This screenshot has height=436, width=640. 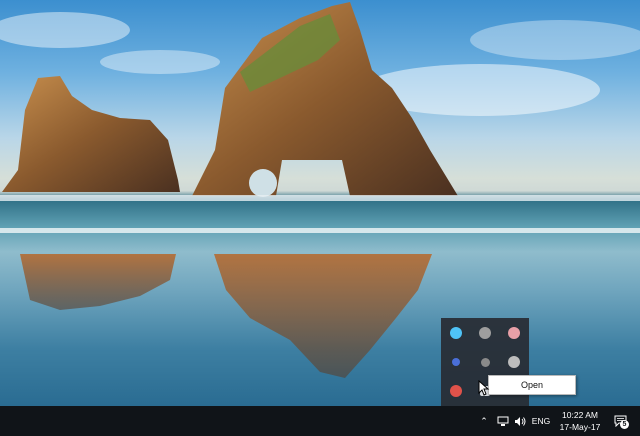 I want to click on action-center-button: 5, so click(x=620, y=421).